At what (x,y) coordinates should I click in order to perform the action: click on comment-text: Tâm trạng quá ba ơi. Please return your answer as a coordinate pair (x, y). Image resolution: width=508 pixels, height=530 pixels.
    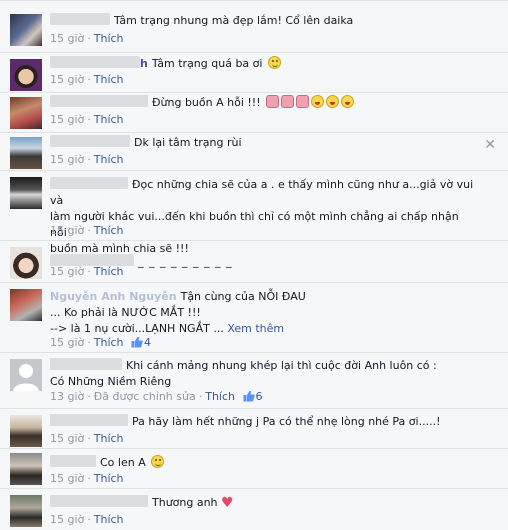
    Looking at the image, I should click on (207, 63).